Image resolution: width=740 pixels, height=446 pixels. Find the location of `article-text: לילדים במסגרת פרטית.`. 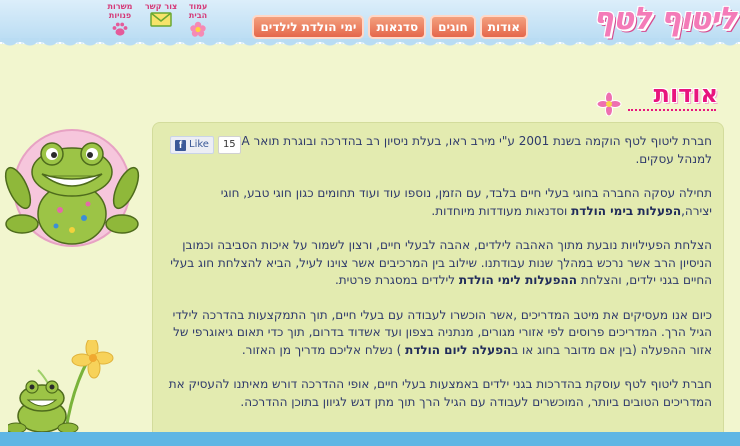

article-text: לילדים במסגרת פרטית. is located at coordinates (396, 280).